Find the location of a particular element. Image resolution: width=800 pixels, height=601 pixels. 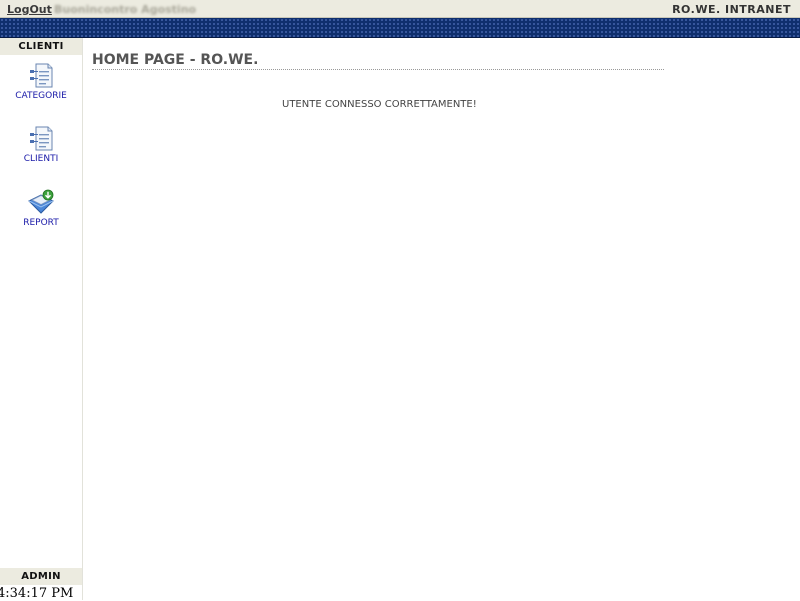

status-message: UTENTE CONNESSO CORRETTAMENTE! is located at coordinates (379, 104).